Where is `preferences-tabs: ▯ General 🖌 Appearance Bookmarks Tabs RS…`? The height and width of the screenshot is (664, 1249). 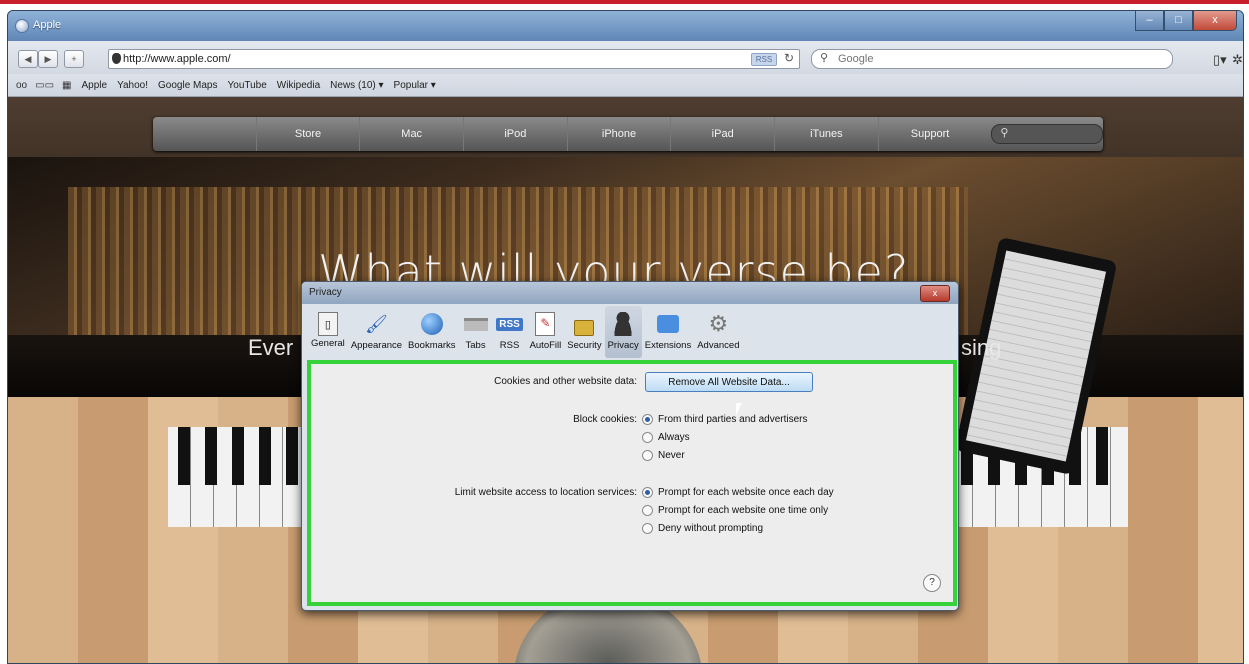 preferences-tabs: ▯ General 🖌 Appearance Bookmarks Tabs RS… is located at coordinates (525, 332).